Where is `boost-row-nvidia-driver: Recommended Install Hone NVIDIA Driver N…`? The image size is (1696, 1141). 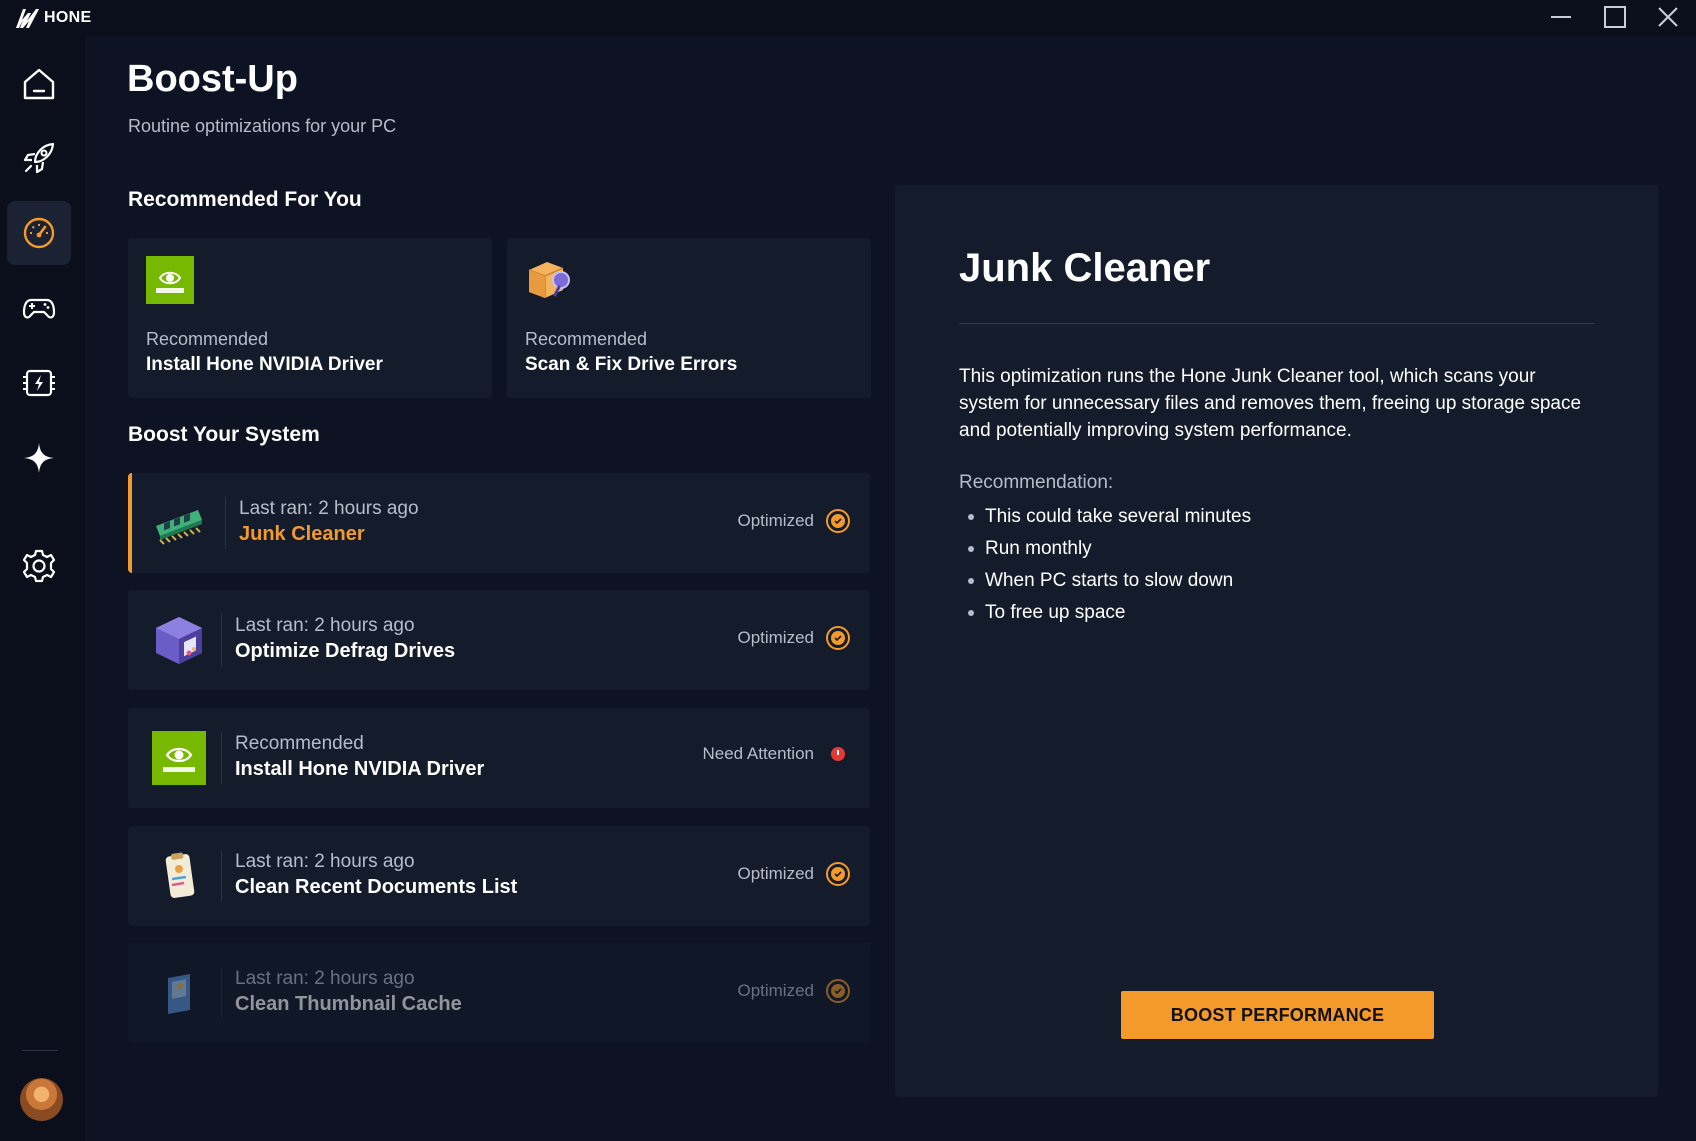
boost-row-nvidia-driver: Recommended Install Hone NVIDIA Driver N… is located at coordinates (499, 758).